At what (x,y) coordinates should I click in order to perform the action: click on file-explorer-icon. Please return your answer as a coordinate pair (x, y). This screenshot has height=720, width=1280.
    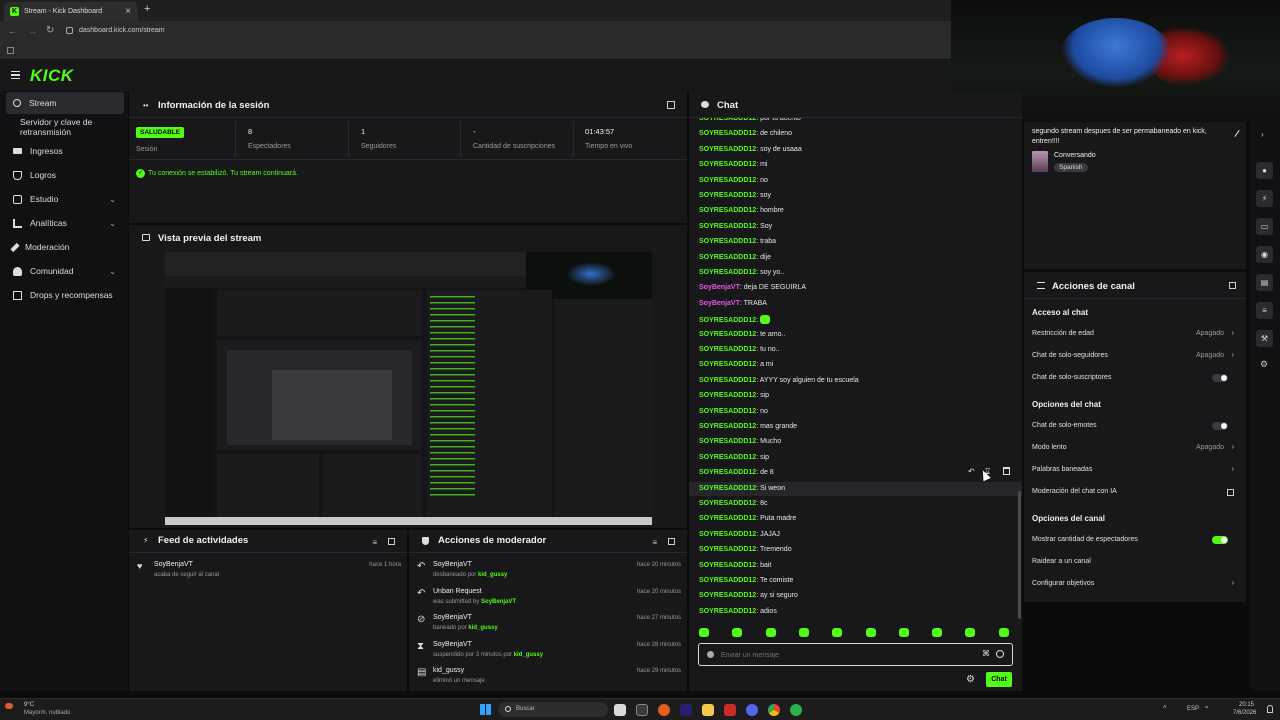
    Looking at the image, I should click on (708, 710).